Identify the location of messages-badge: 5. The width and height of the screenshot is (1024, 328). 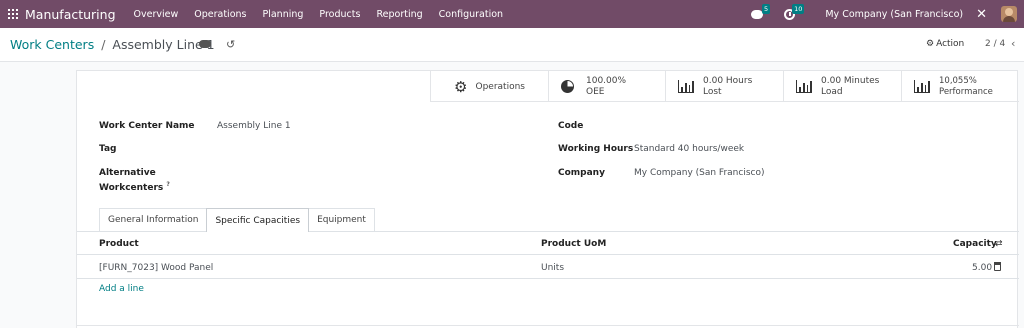
(766, 9).